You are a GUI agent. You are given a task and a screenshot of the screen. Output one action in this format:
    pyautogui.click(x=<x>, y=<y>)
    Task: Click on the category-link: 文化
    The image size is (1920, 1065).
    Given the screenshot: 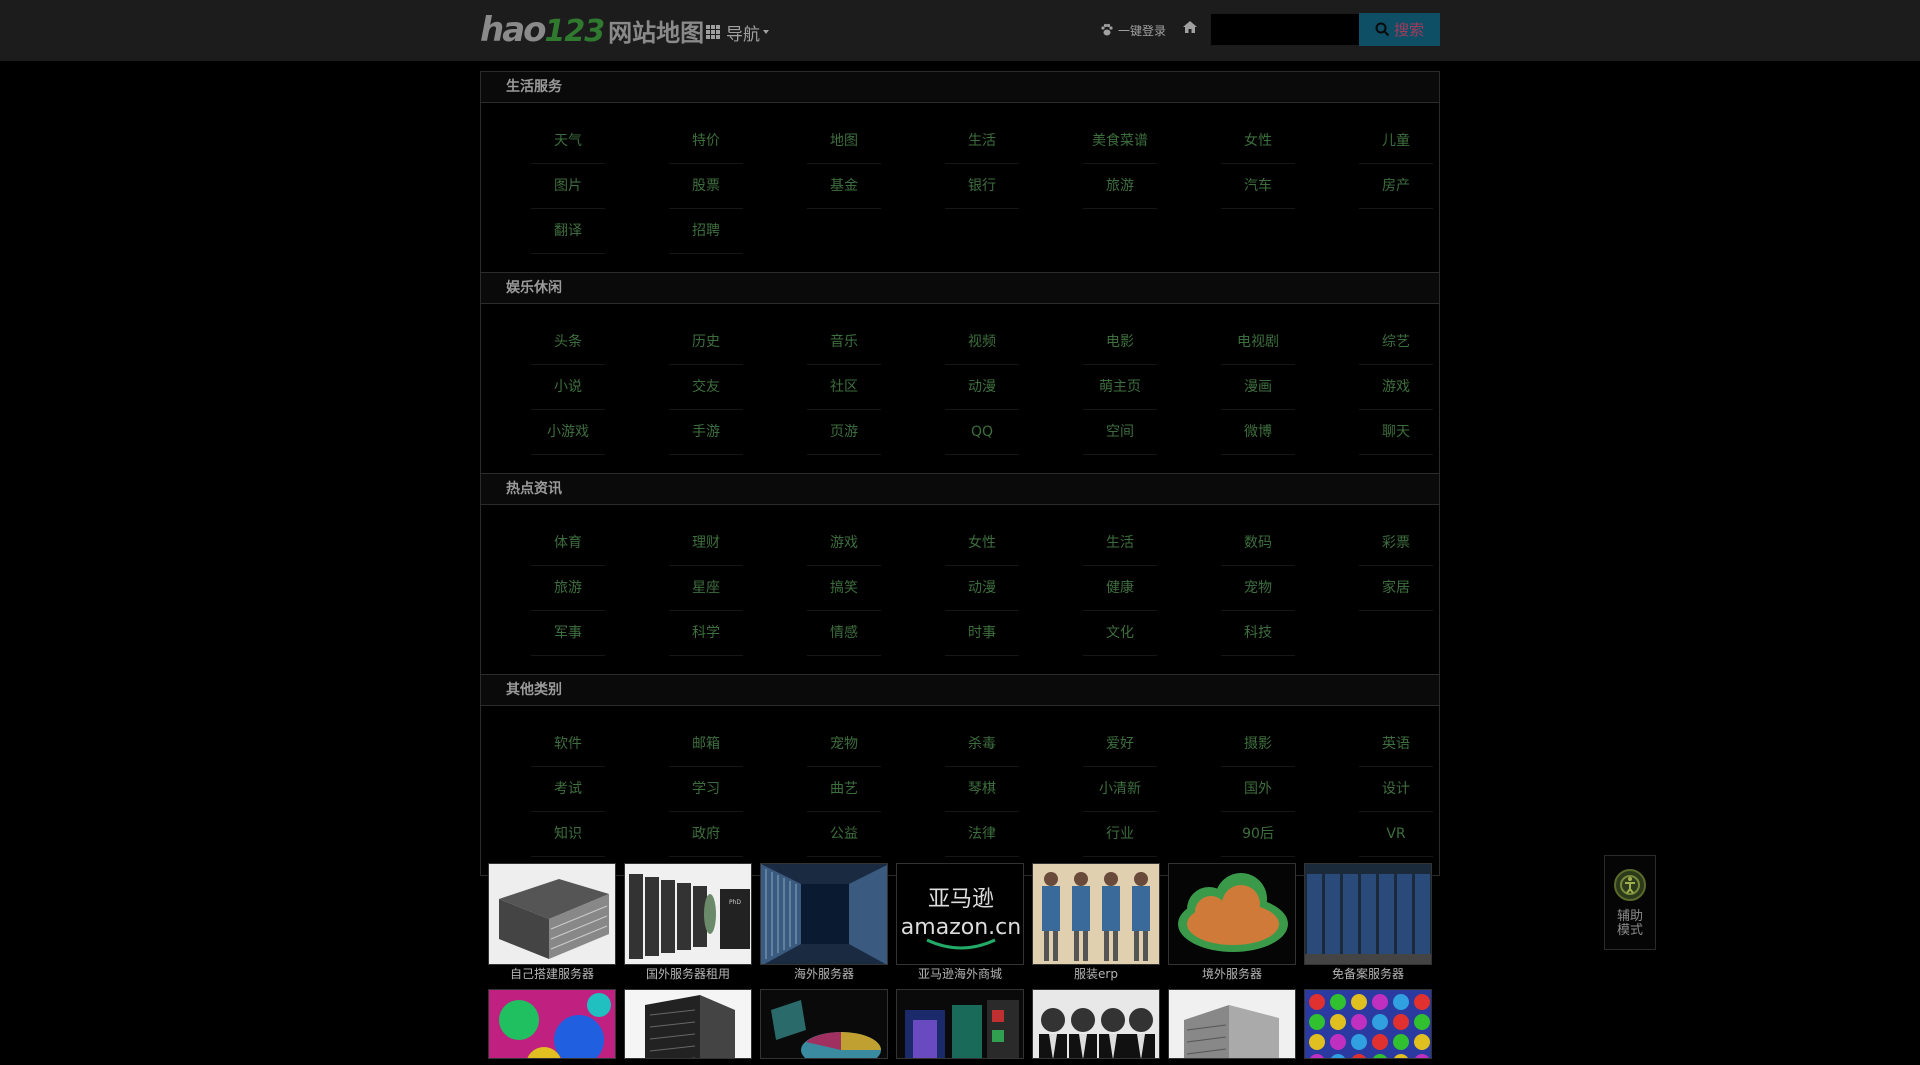 What is the action you would take?
    pyautogui.click(x=1120, y=633)
    